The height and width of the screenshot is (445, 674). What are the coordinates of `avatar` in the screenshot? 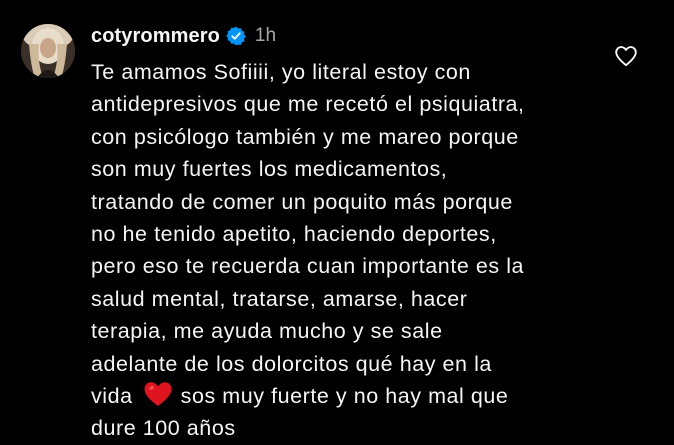 It's located at (48, 51).